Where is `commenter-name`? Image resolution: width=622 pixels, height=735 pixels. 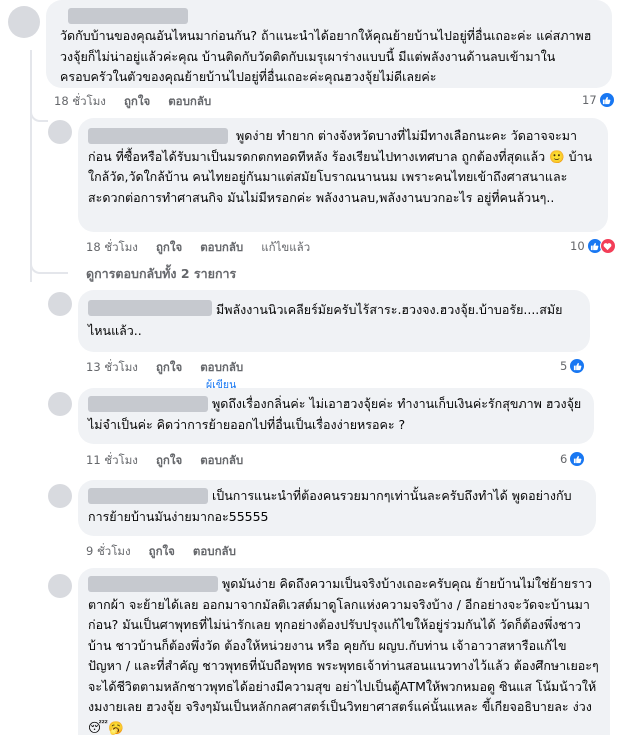 commenter-name is located at coordinates (128, 16).